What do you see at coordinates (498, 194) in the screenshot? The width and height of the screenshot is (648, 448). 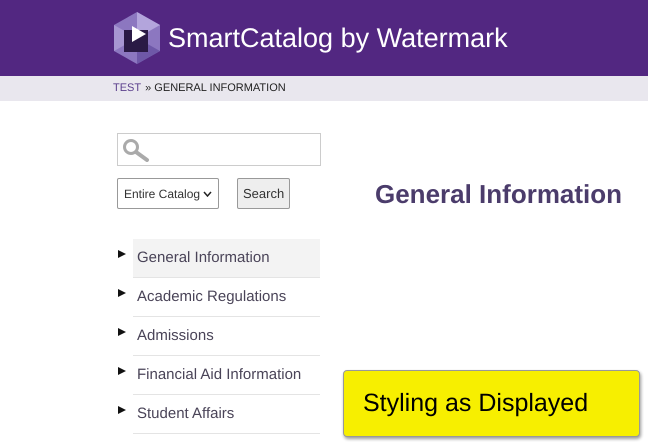 I see `page-heading: General Information` at bounding box center [498, 194].